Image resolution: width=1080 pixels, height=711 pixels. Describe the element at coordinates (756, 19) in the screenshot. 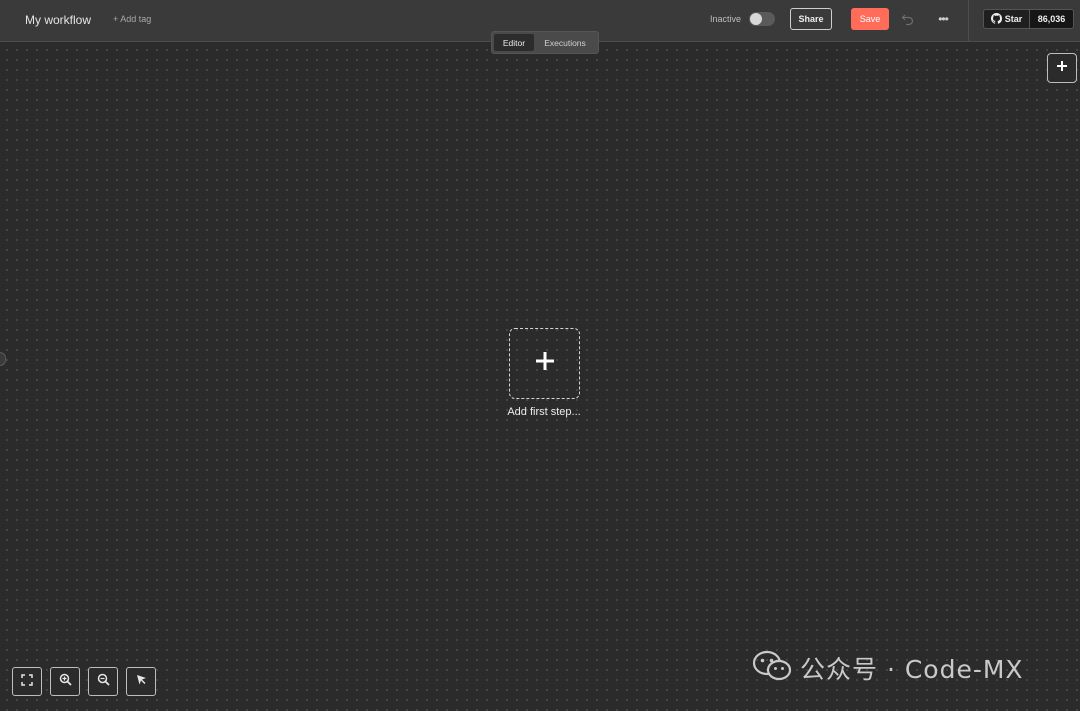

I see `toggle-knob` at that location.